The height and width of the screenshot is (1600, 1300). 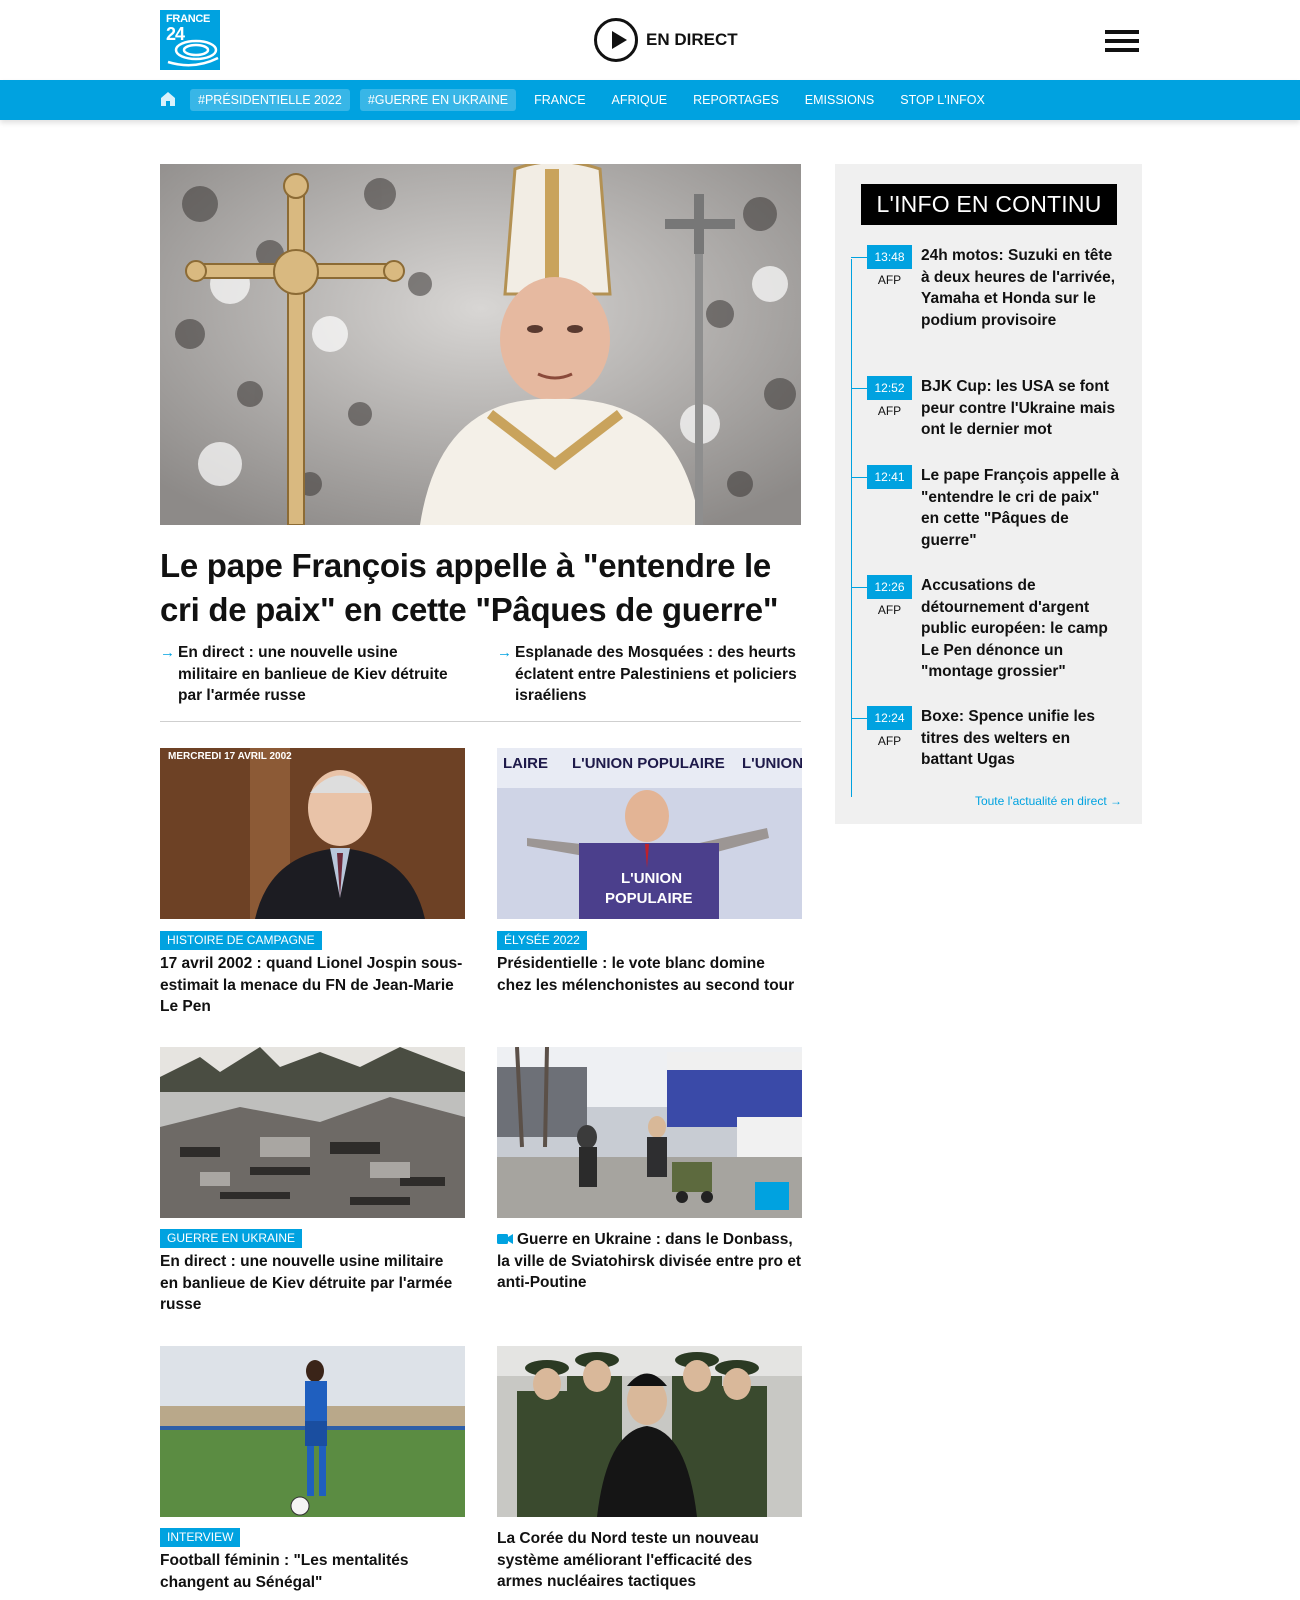 I want to click on logo-waves-icon, so click(x=193, y=53).